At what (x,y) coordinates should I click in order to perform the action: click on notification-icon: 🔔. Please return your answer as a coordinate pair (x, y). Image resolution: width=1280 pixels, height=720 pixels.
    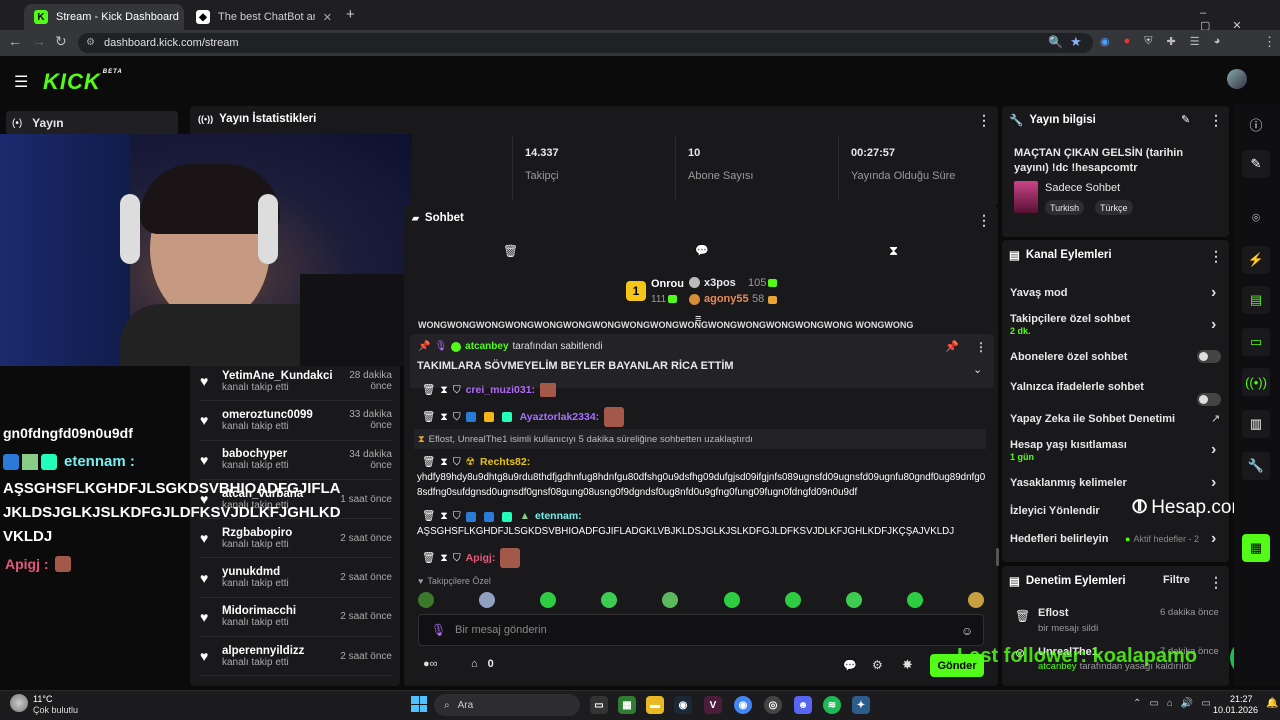
    Looking at the image, I should click on (1272, 703).